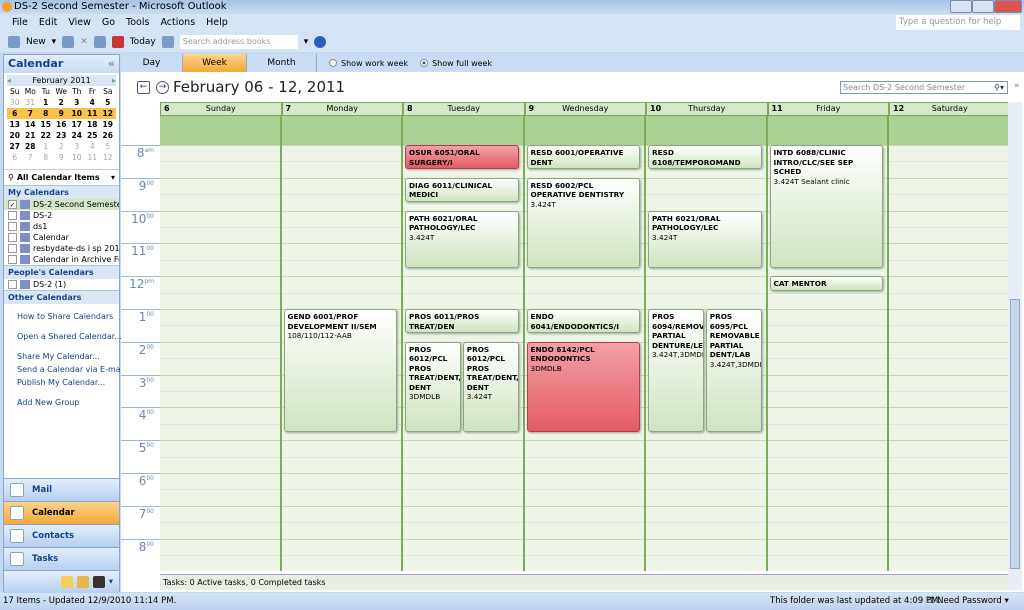 Image resolution: width=1024 pixels, height=610 pixels. I want to click on shortcut-icon, so click(98, 582).